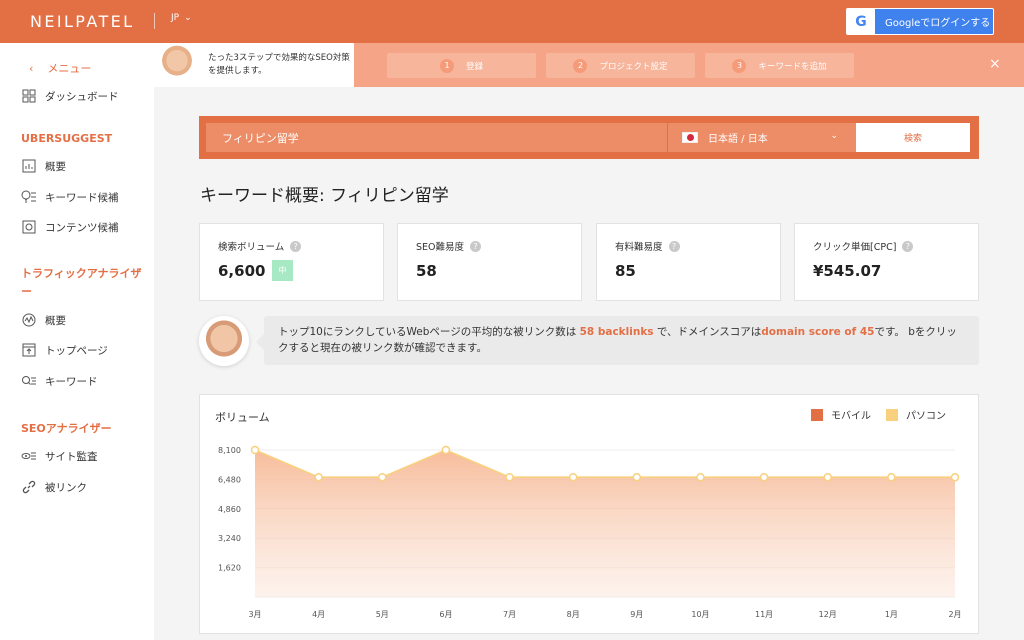 The height and width of the screenshot is (640, 1024). Describe the element at coordinates (318, 614) in the screenshot. I see `x-tick-label: 4月` at that location.